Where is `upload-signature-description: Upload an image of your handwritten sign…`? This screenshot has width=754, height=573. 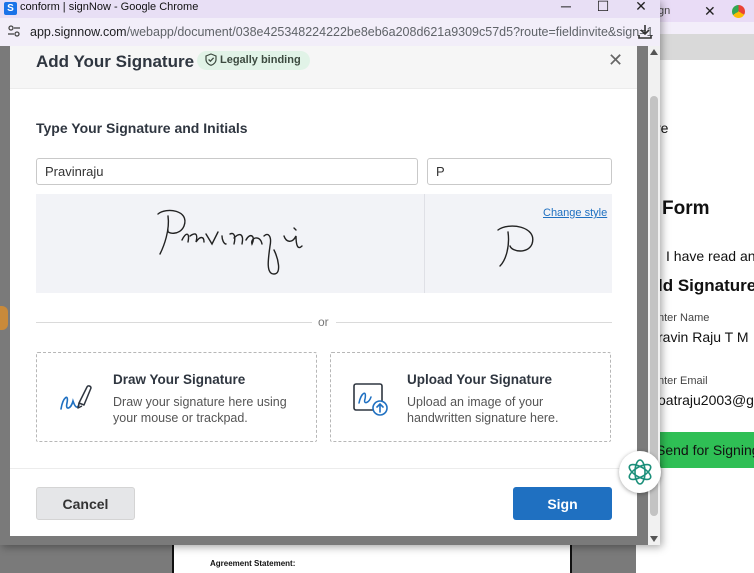
upload-signature-description: Upload an image of your handwritten sign… is located at coordinates (483, 410).